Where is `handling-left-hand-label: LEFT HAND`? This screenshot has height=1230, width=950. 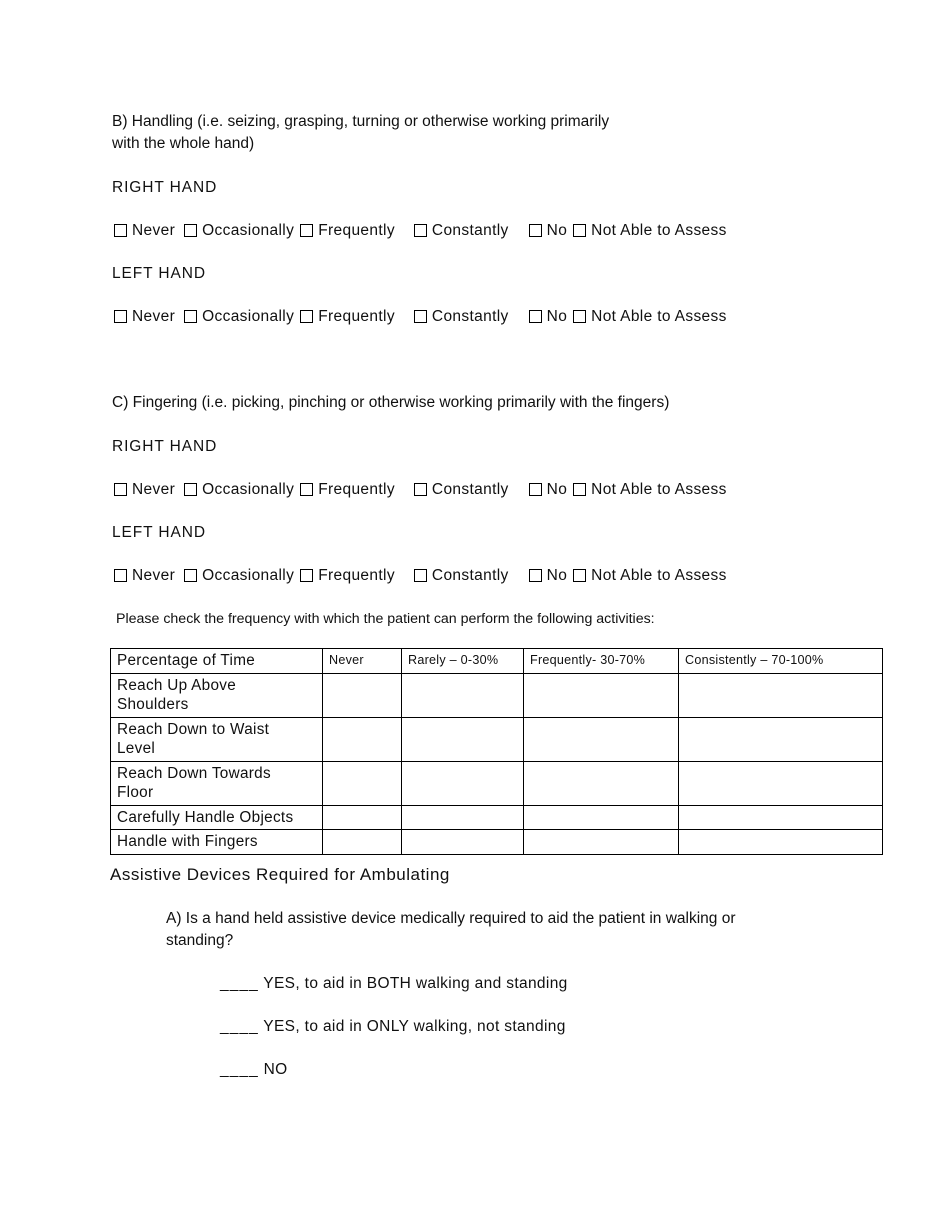
handling-left-hand-label: LEFT HAND is located at coordinates (159, 273).